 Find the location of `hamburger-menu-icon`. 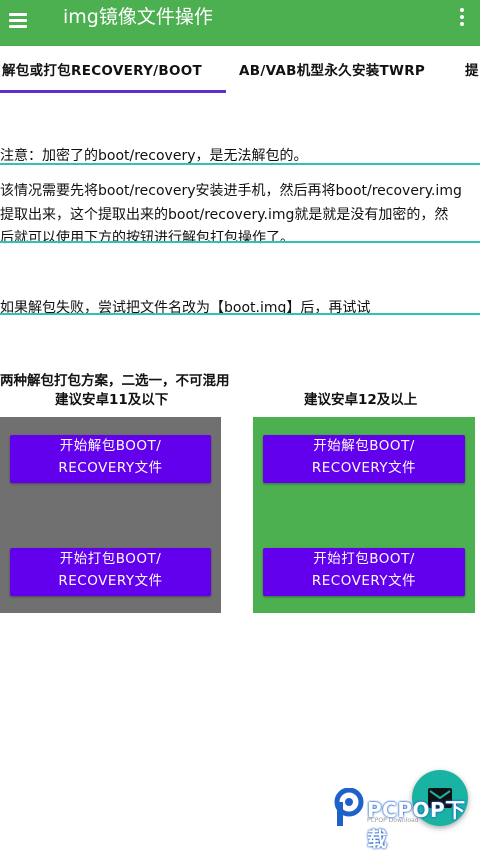

hamburger-menu-icon is located at coordinates (18, 20).